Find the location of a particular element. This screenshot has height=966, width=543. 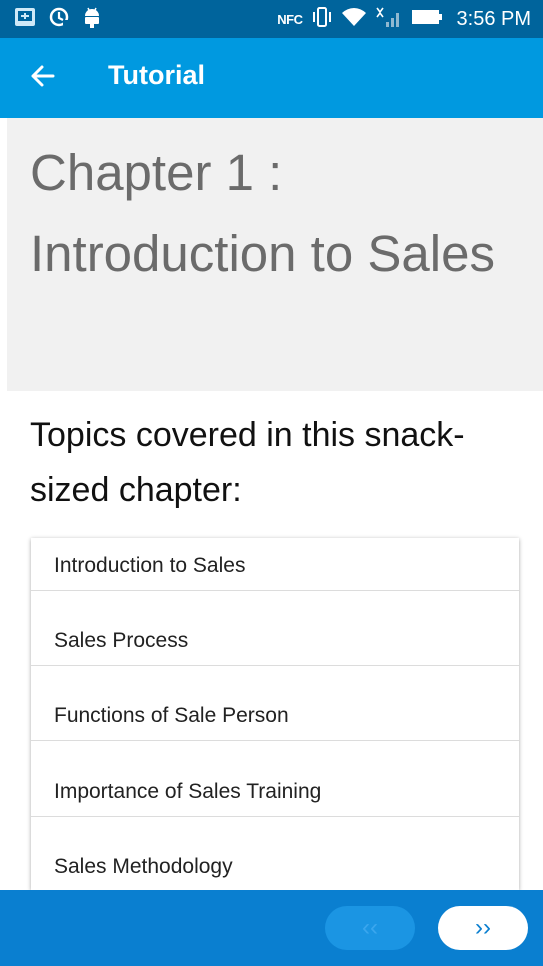

topic-item-label: Sales Process is located at coordinates (121, 640).